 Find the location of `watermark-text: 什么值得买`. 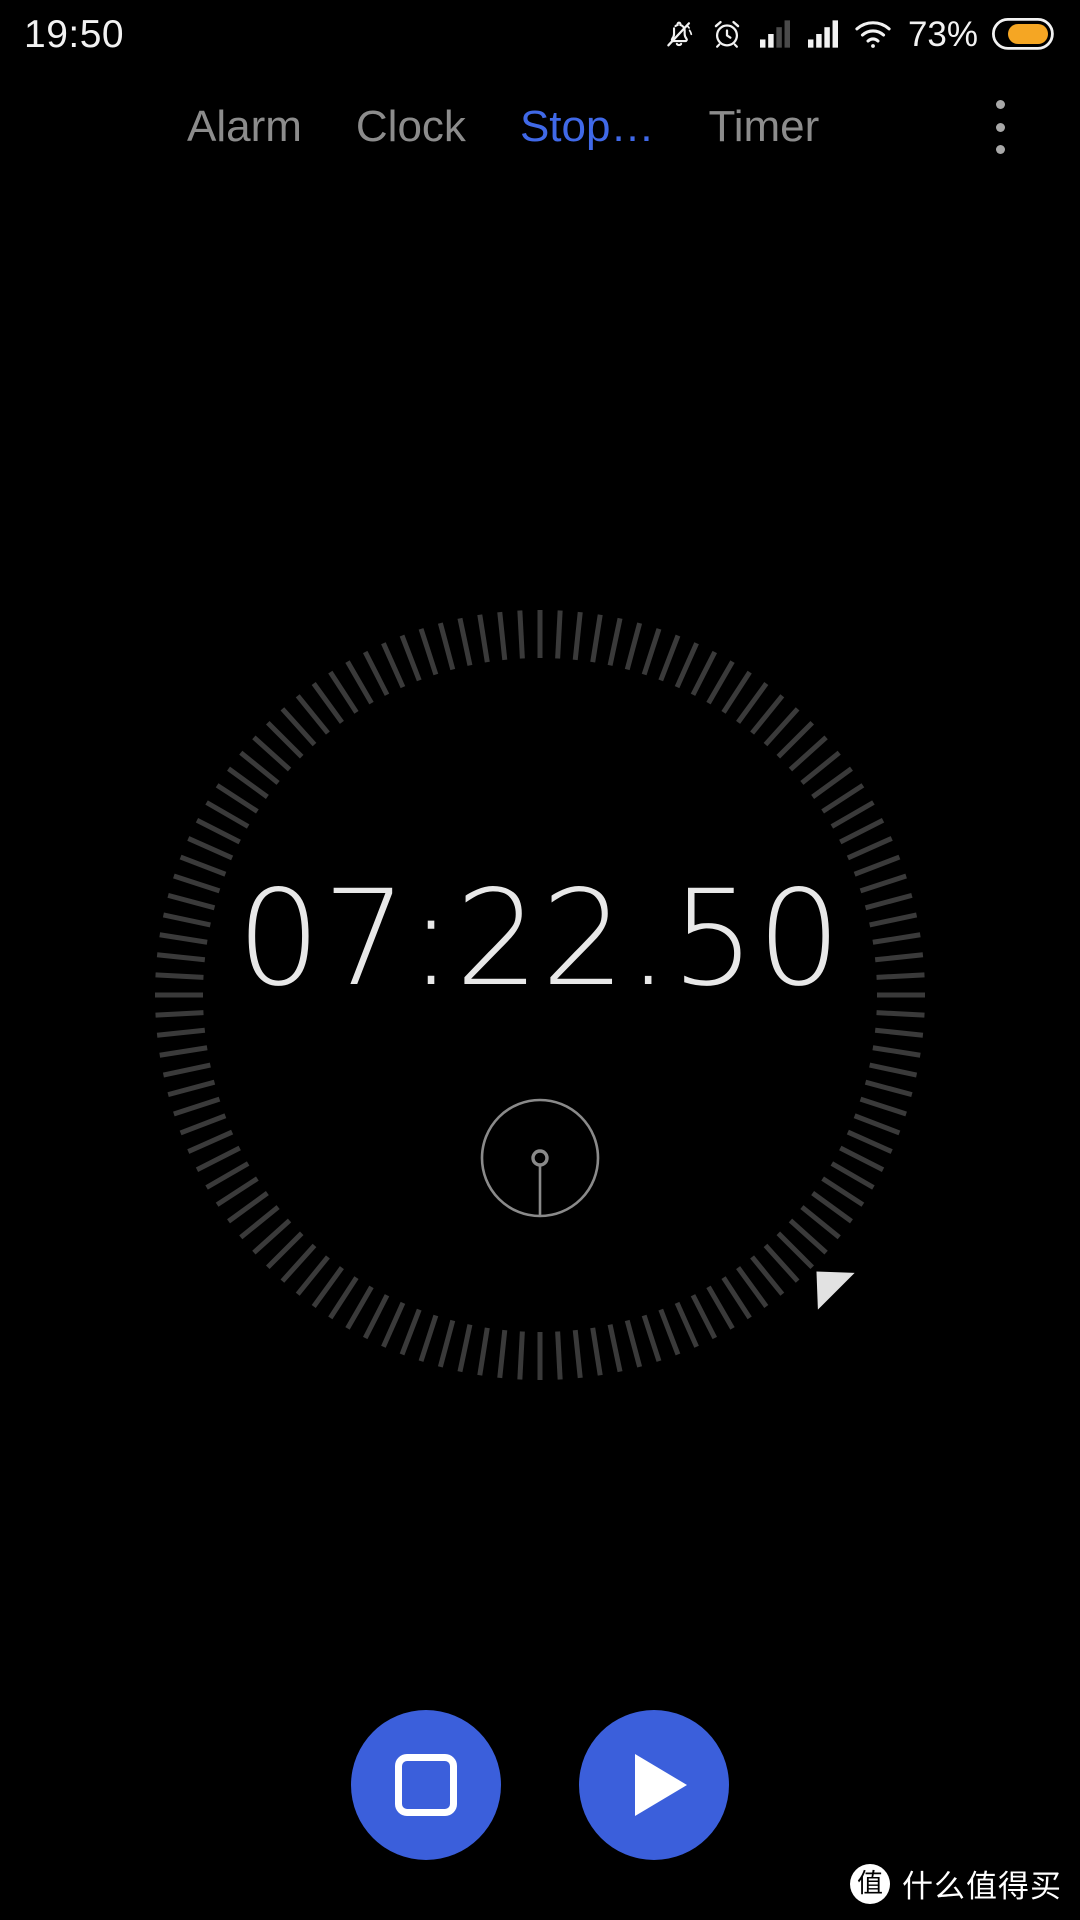

watermark-text: 什么值得买 is located at coordinates (982, 1887).